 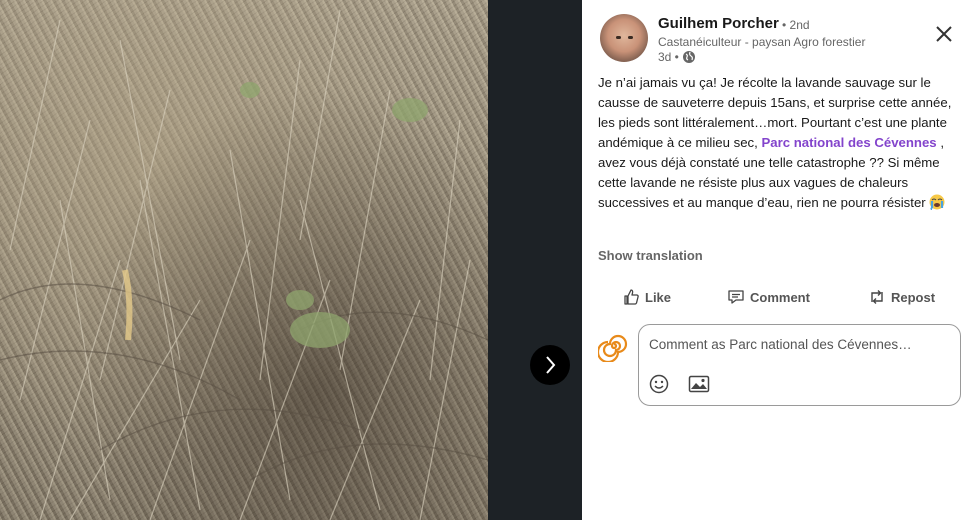 What do you see at coordinates (631, 297) in the screenshot?
I see `thumbs-up-icon` at bounding box center [631, 297].